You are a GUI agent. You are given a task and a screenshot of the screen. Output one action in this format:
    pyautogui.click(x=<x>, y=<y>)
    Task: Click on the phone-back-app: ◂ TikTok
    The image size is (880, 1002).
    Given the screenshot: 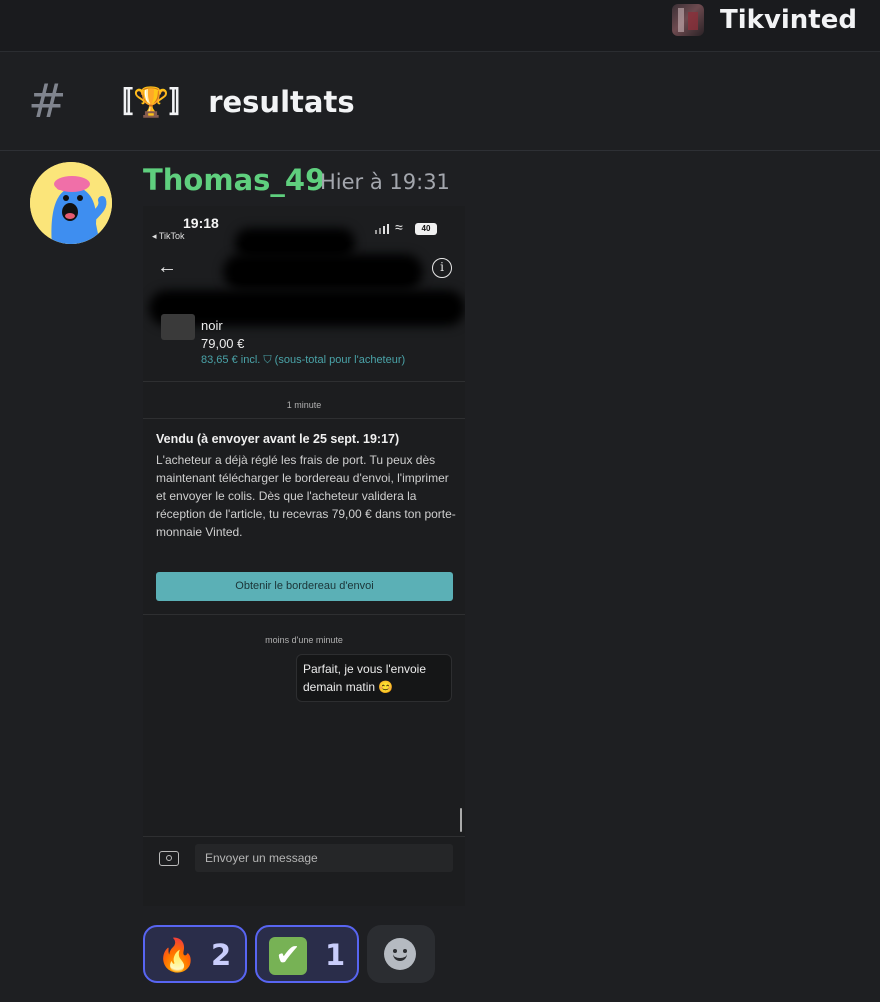 What is the action you would take?
    pyautogui.click(x=168, y=236)
    